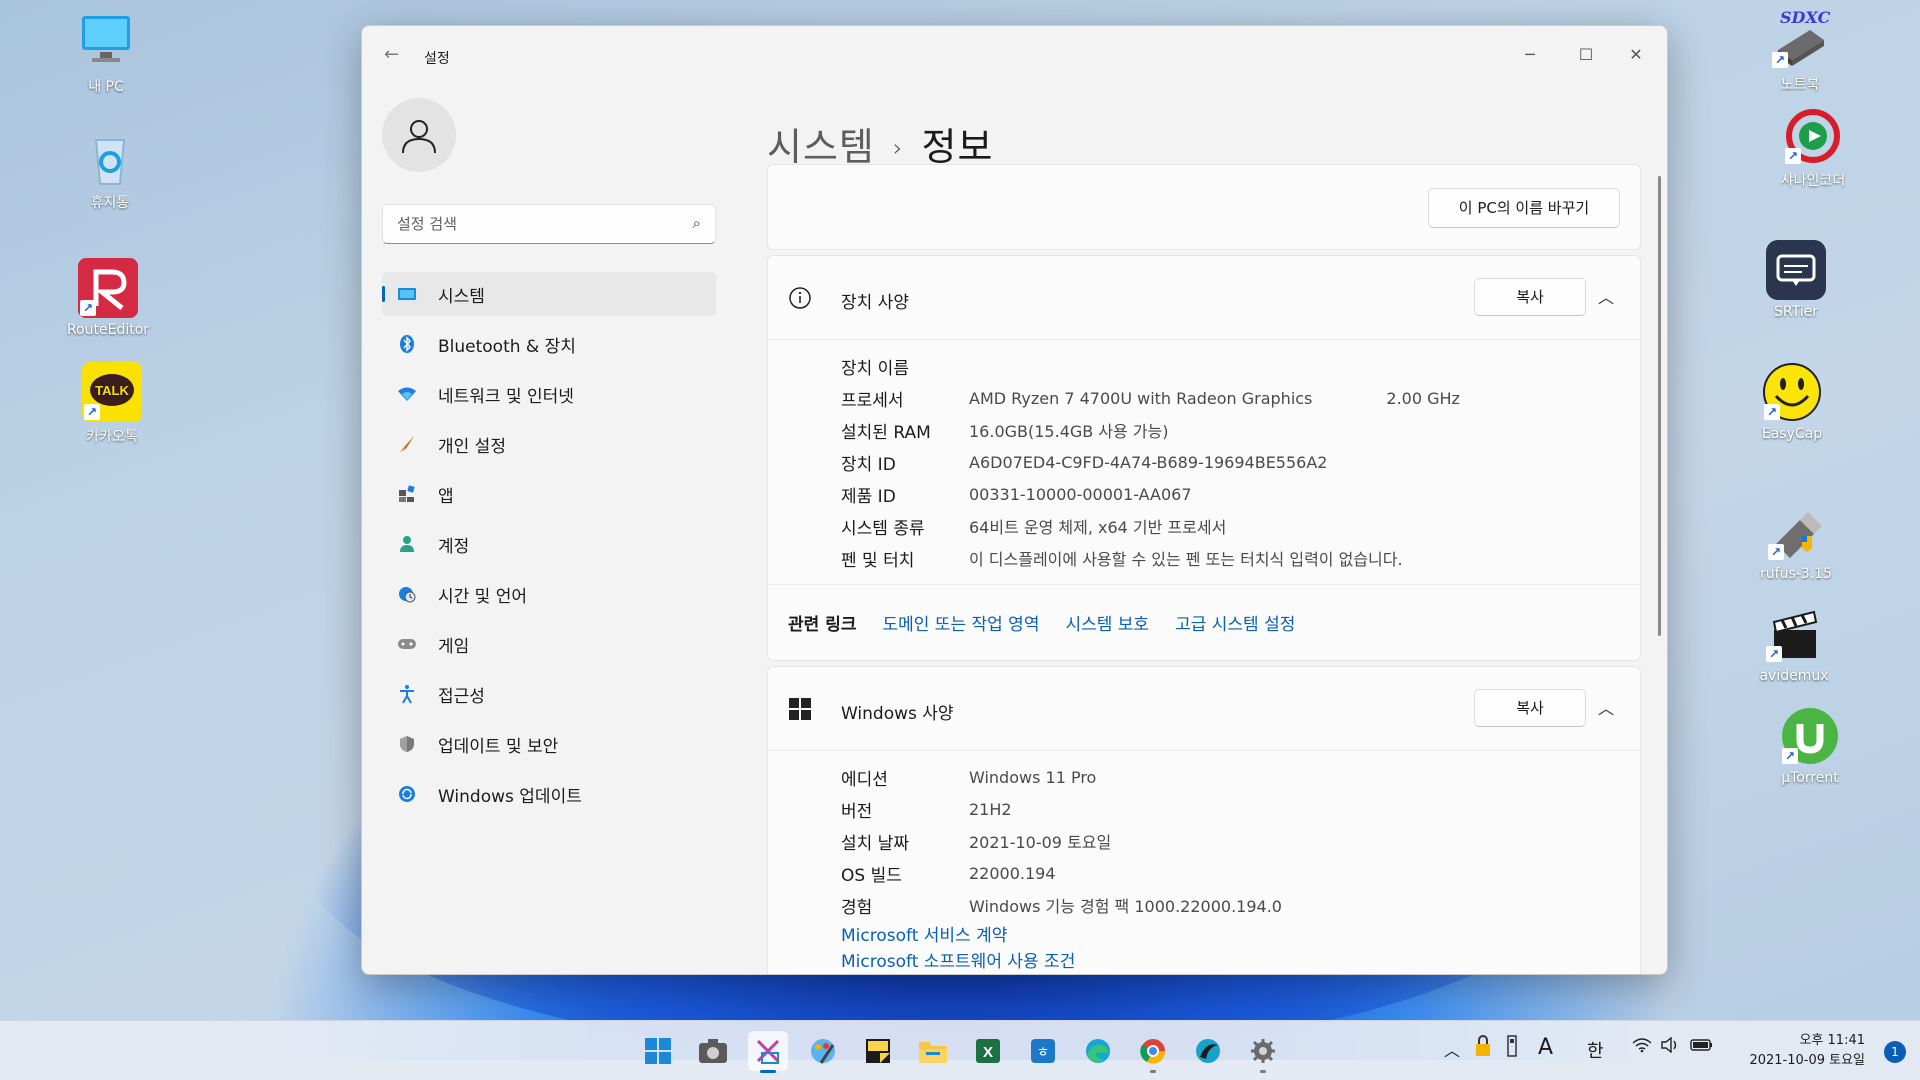 Image resolution: width=1920 pixels, height=1080 pixels. Describe the element at coordinates (1794, 634) in the screenshot. I see `clapperboard-icon: ↗` at that location.